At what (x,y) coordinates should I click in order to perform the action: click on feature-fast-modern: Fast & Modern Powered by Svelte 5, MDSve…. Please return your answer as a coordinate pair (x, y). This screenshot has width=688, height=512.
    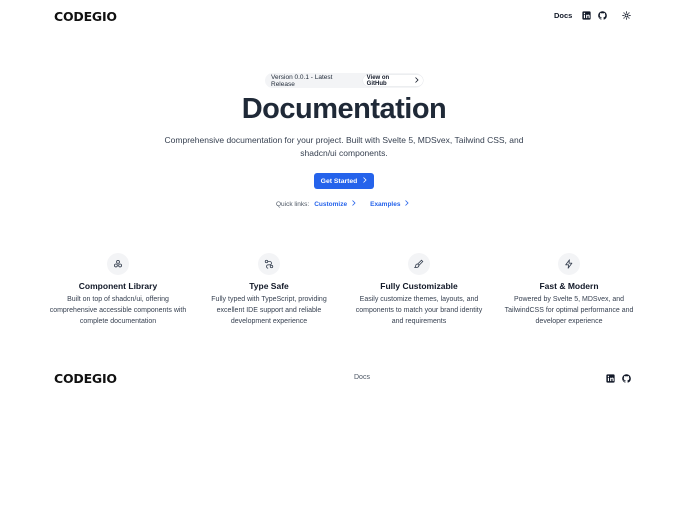
    Looking at the image, I should click on (569, 290).